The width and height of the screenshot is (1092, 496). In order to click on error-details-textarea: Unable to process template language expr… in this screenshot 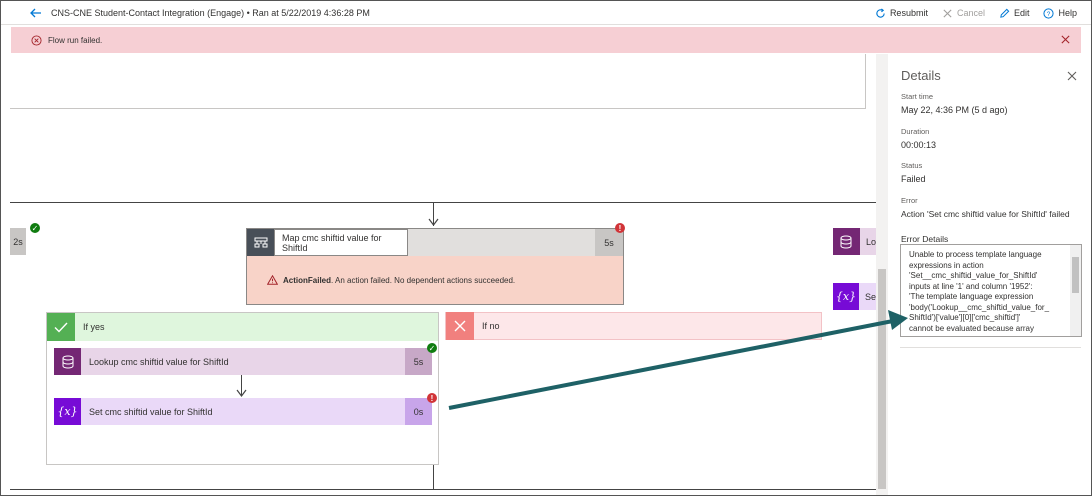, I will do `click(991, 290)`.